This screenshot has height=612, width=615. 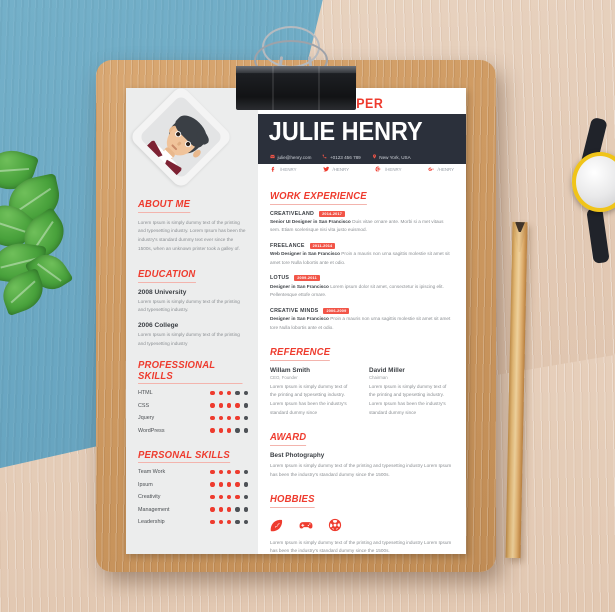 What do you see at coordinates (158, 326) in the screenshot?
I see `education-title: 2006 College` at bounding box center [158, 326].